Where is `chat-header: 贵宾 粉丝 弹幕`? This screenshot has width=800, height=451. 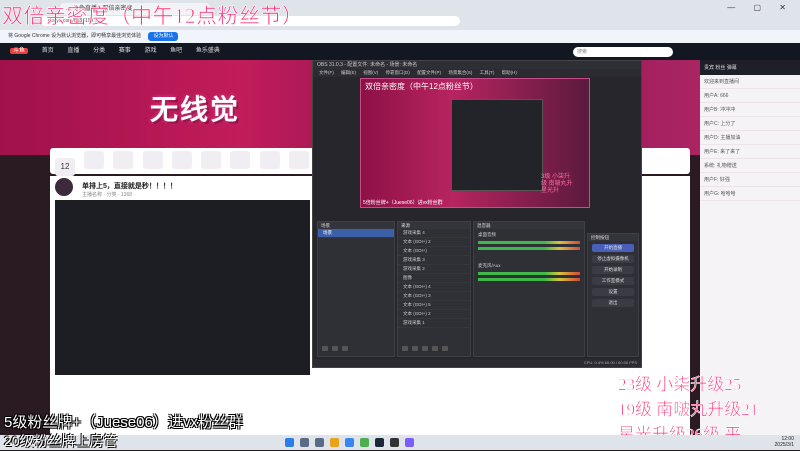 chat-header: 贵宾 粉丝 弹幕 is located at coordinates (750, 67).